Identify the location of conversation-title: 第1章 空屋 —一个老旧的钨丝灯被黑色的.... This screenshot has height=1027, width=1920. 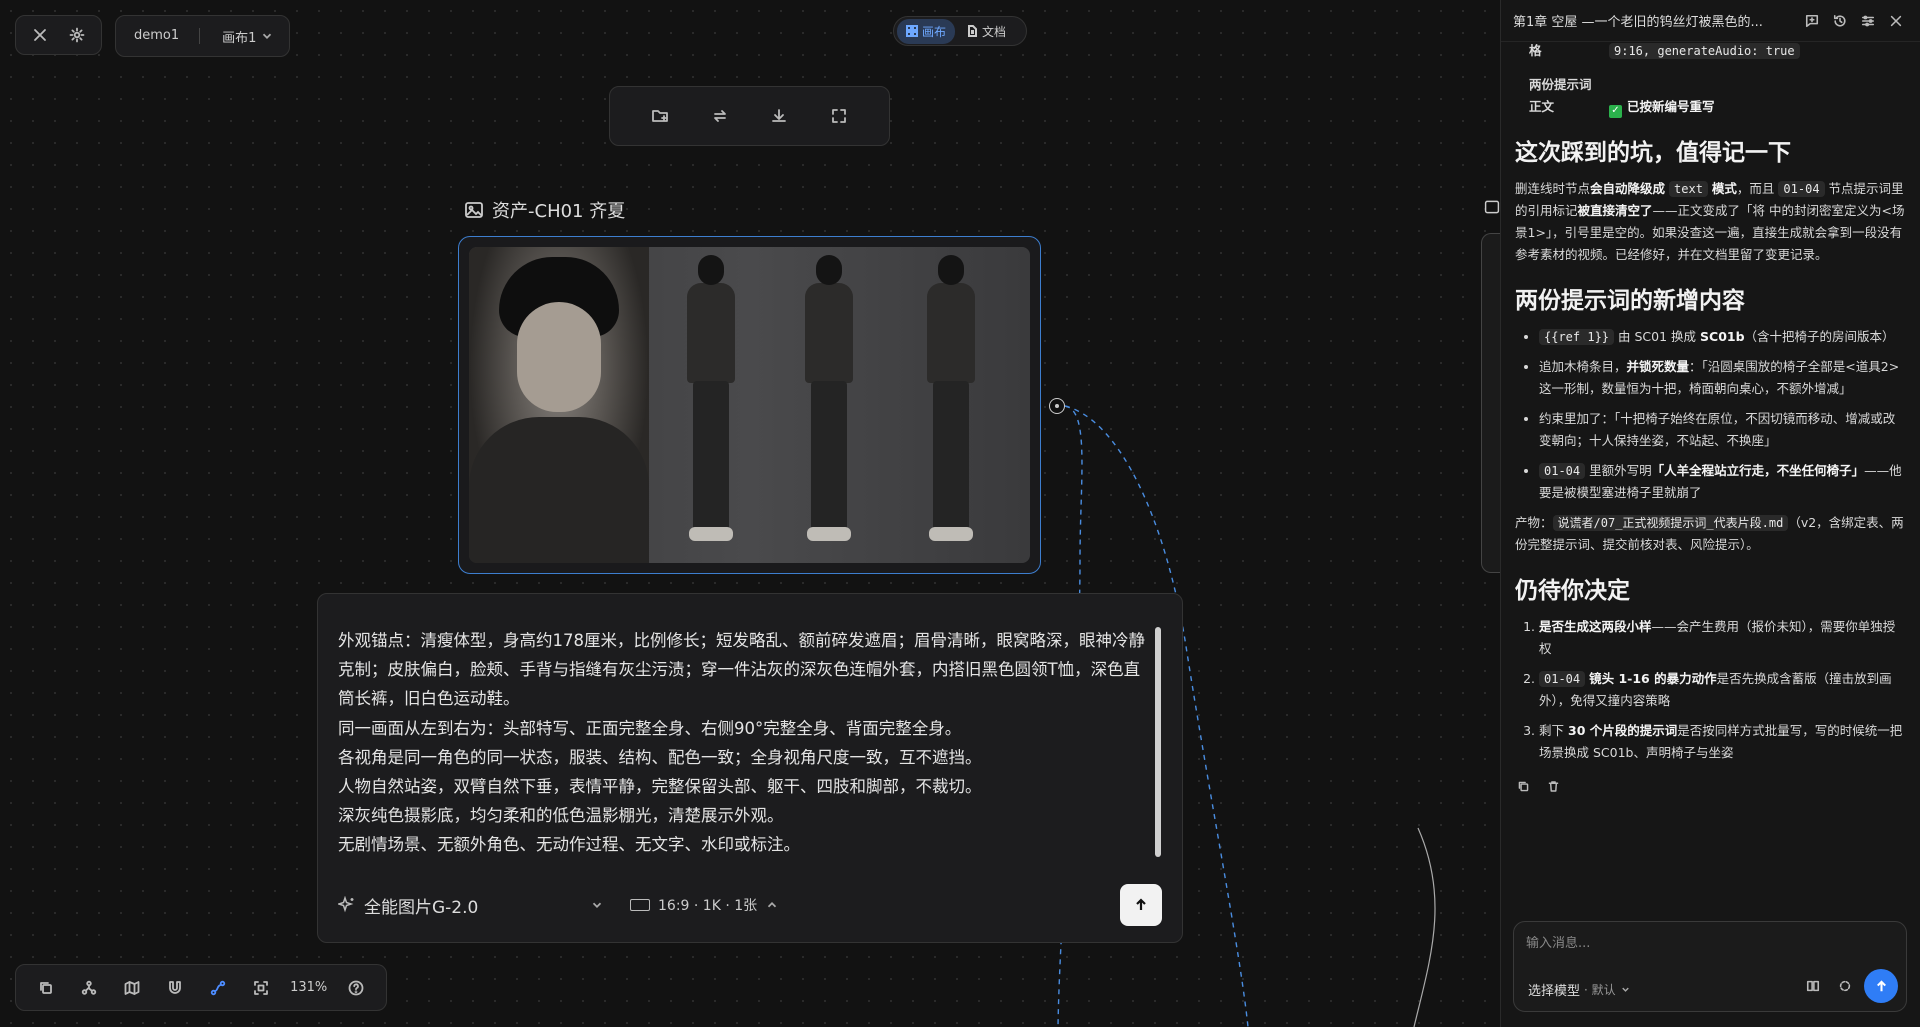
(1655, 20).